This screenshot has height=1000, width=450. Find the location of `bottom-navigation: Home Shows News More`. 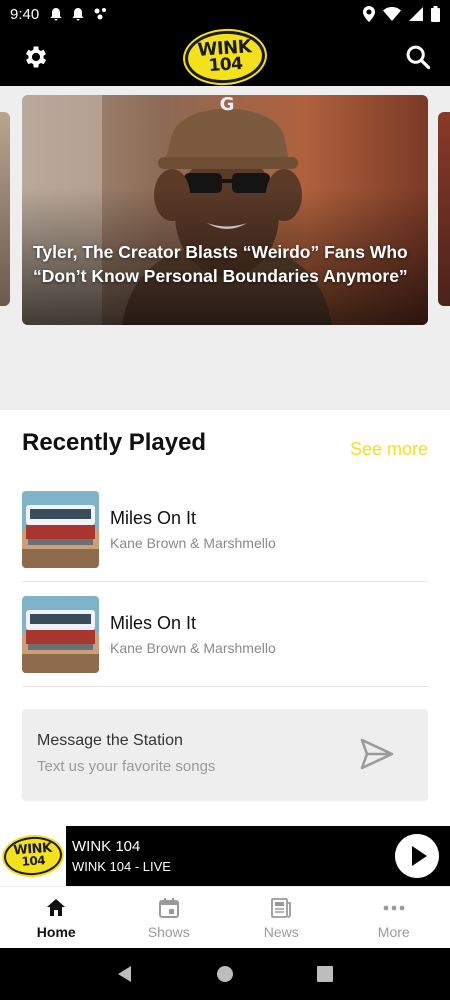

bottom-navigation: Home Shows News More is located at coordinates (225, 917).